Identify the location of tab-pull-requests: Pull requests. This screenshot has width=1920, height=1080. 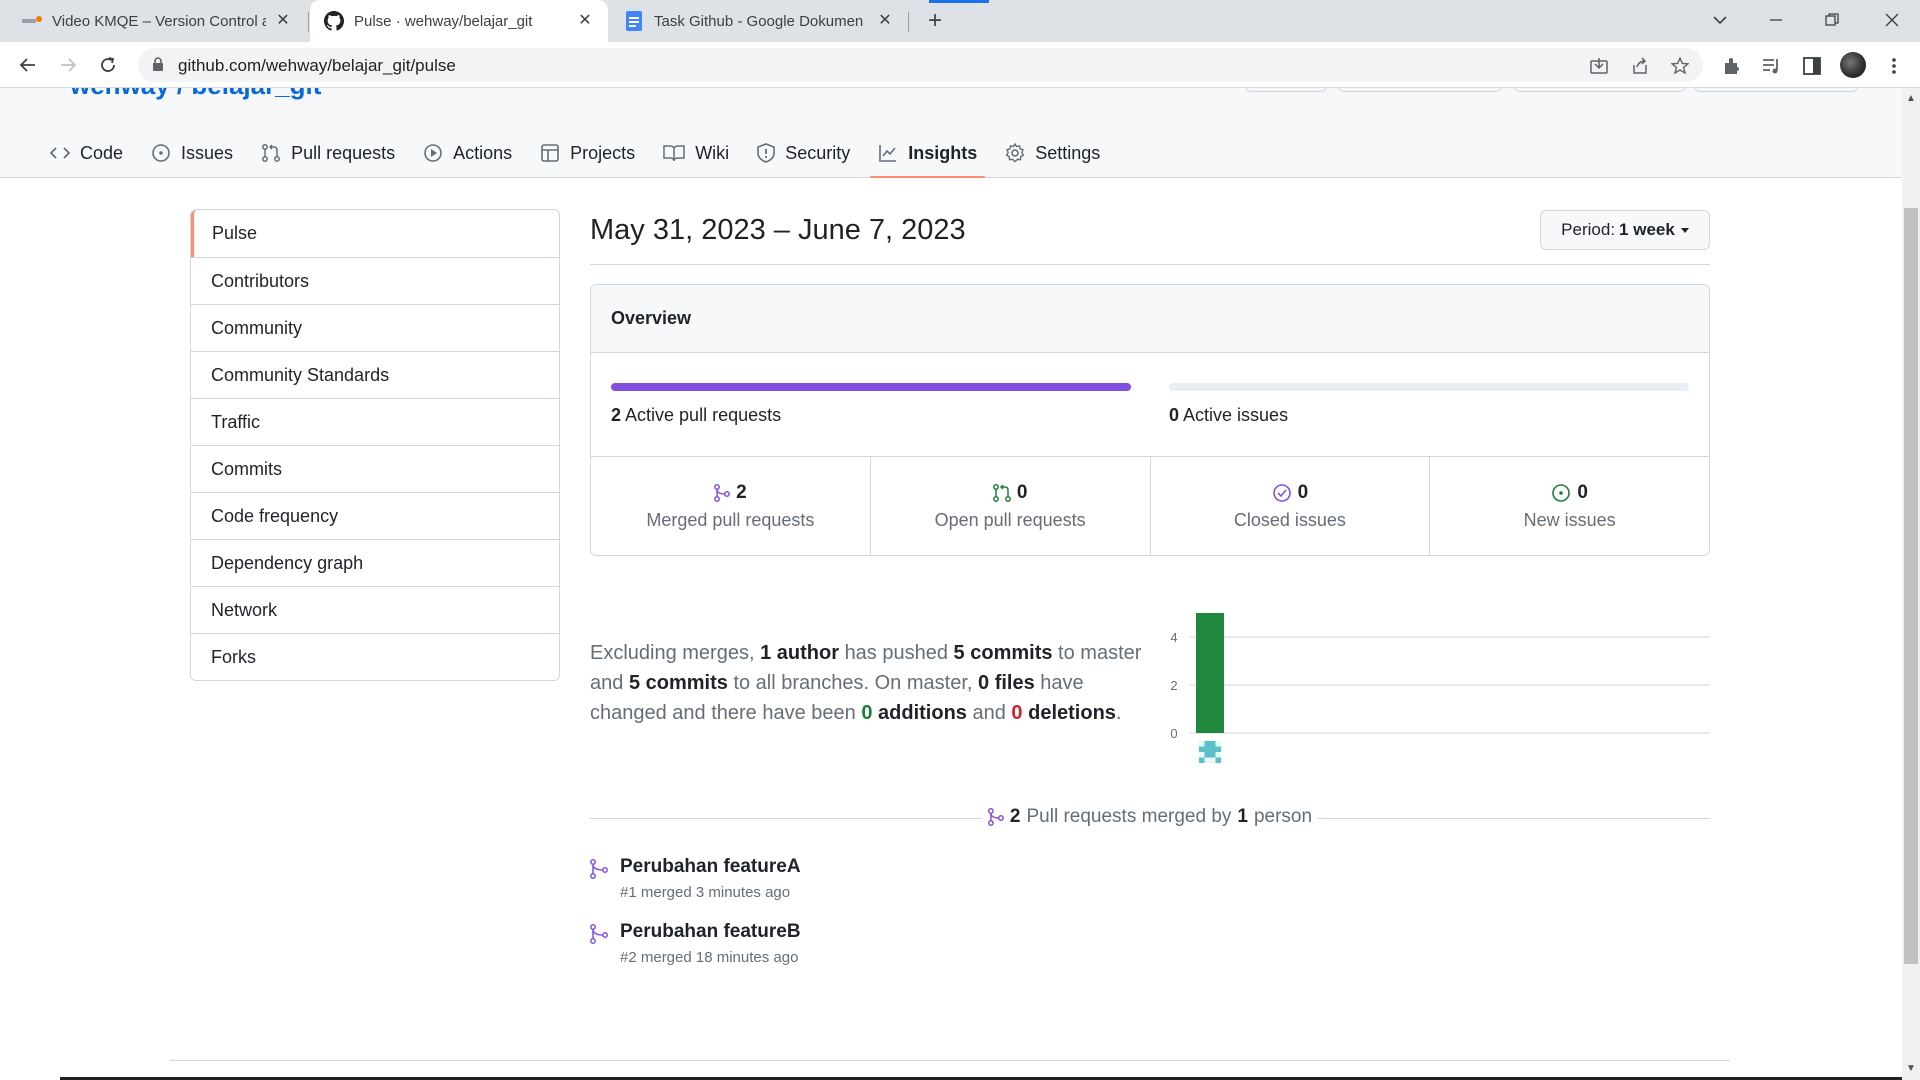
(328, 153).